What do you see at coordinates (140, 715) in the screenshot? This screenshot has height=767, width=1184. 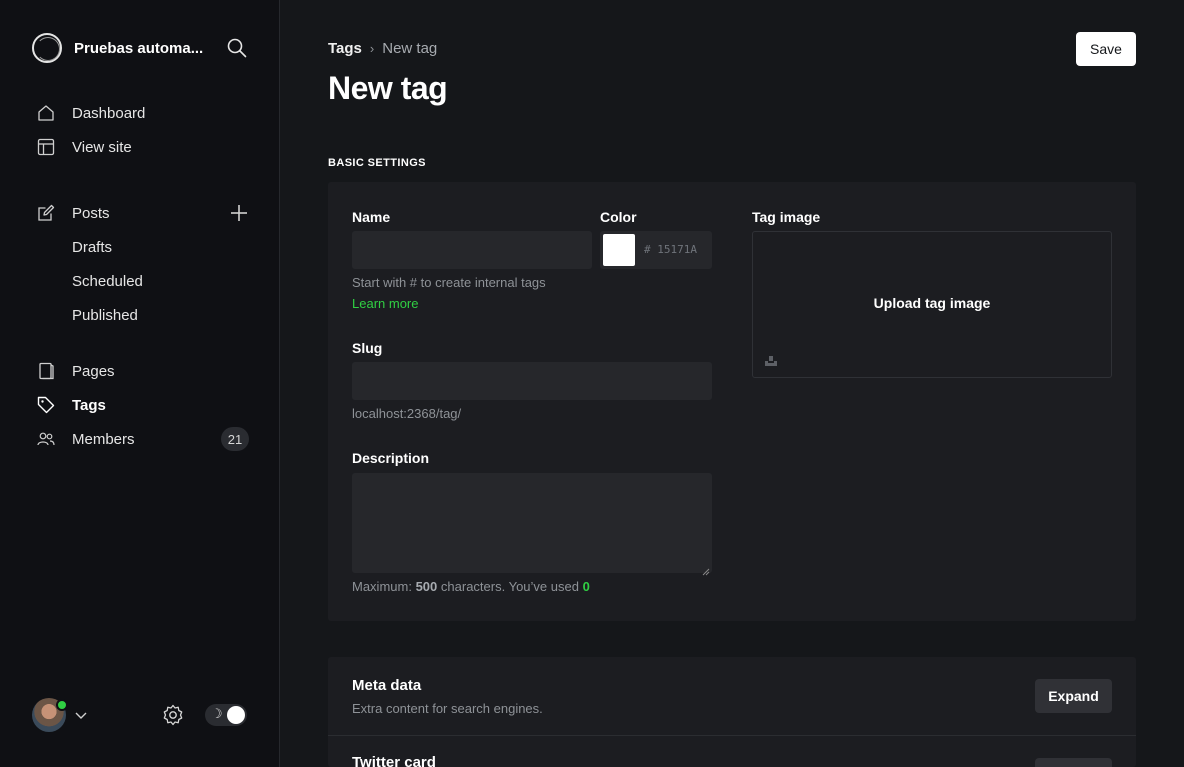 I see `sidebar-footer: ☽` at bounding box center [140, 715].